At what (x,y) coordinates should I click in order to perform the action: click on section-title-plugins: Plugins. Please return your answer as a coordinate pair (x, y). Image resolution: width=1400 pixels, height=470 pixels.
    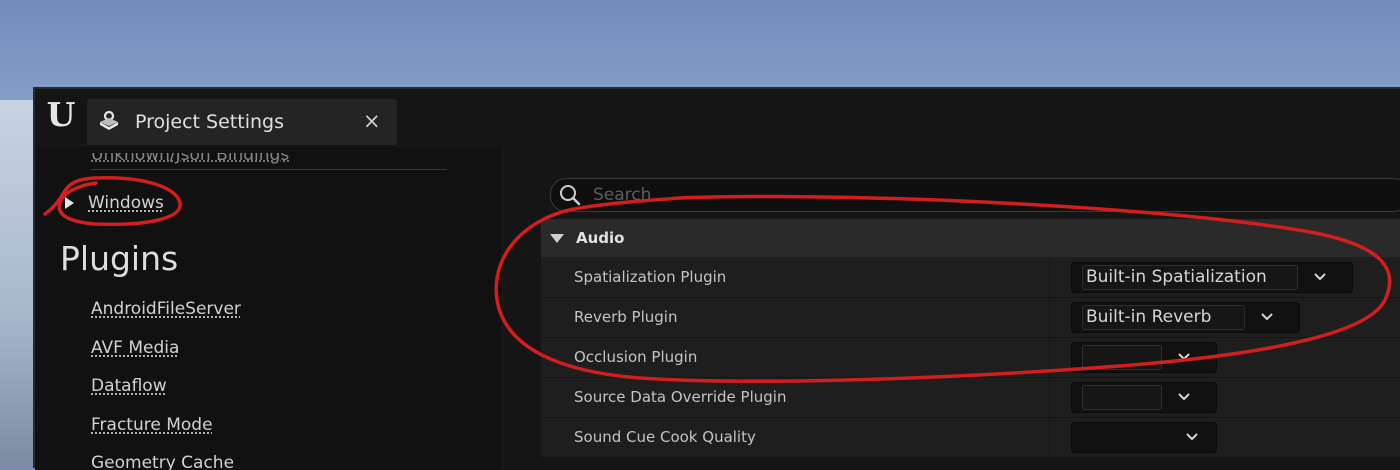
    Looking at the image, I should click on (119, 258).